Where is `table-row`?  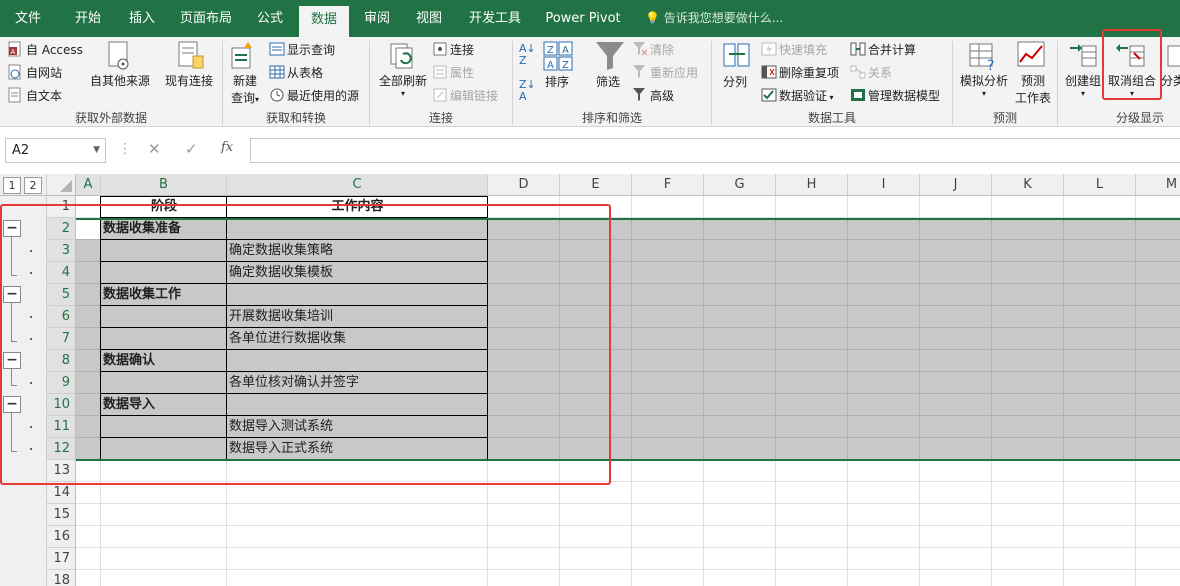
table-row is located at coordinates (628, 559).